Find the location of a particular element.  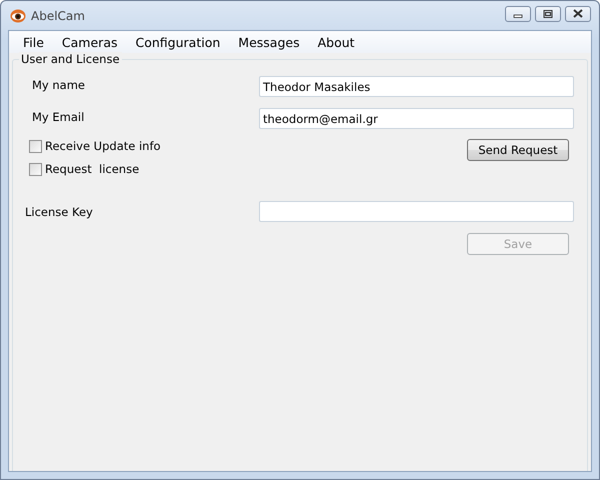

field-label: License Key is located at coordinates (59, 211).